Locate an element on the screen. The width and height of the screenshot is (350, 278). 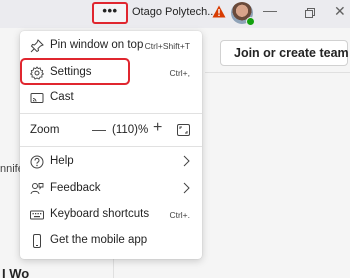
join-or-create-team-button: Join or create team is located at coordinates (284, 53).